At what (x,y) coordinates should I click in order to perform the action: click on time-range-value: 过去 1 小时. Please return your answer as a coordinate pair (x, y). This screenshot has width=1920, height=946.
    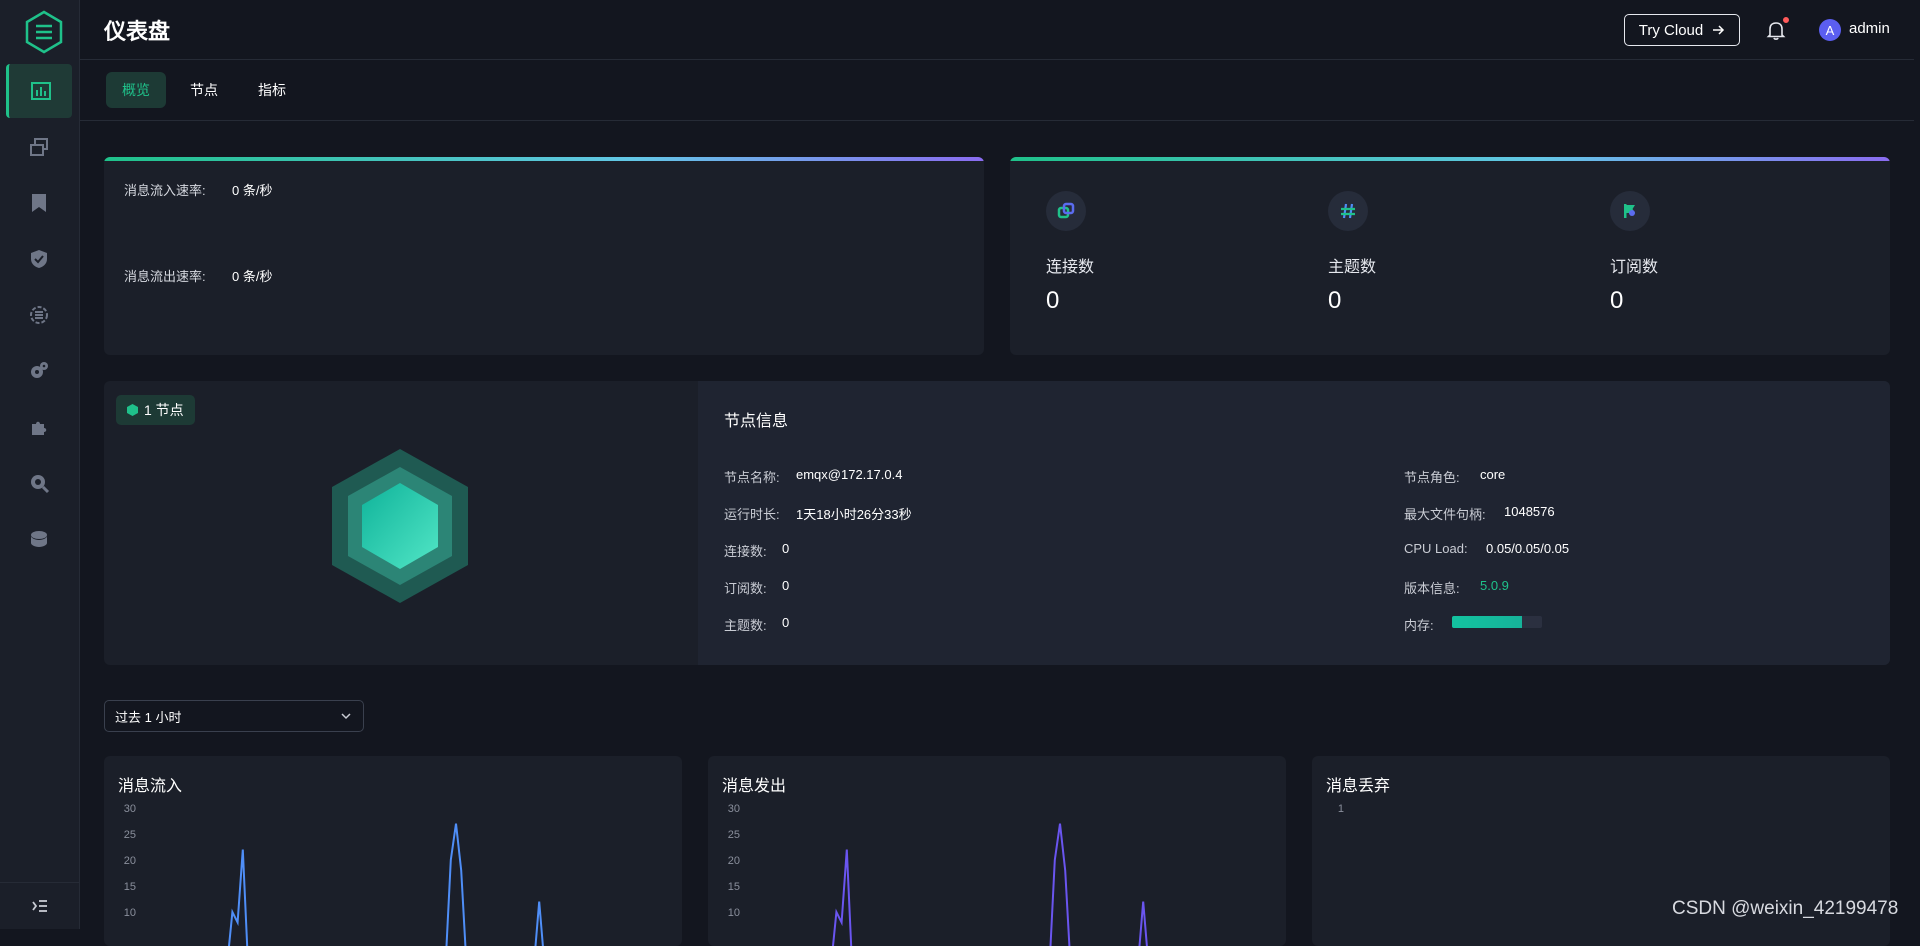
    Looking at the image, I should click on (148, 717).